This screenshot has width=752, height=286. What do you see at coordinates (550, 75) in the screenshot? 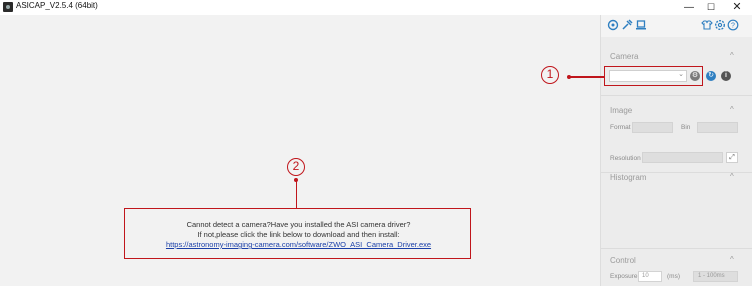
I see `callout-marker-1: 1` at bounding box center [550, 75].